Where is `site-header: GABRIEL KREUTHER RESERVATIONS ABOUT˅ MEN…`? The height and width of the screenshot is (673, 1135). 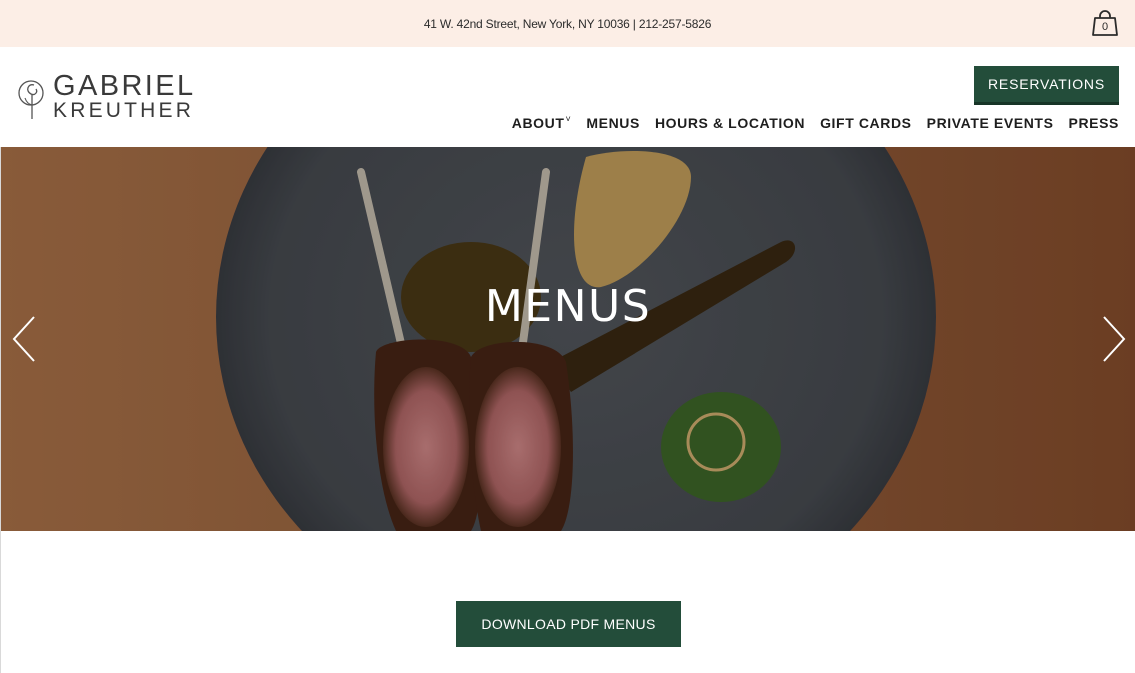
site-header: GABRIEL KREUTHER RESERVATIONS ABOUT˅ MEN… is located at coordinates (567, 97).